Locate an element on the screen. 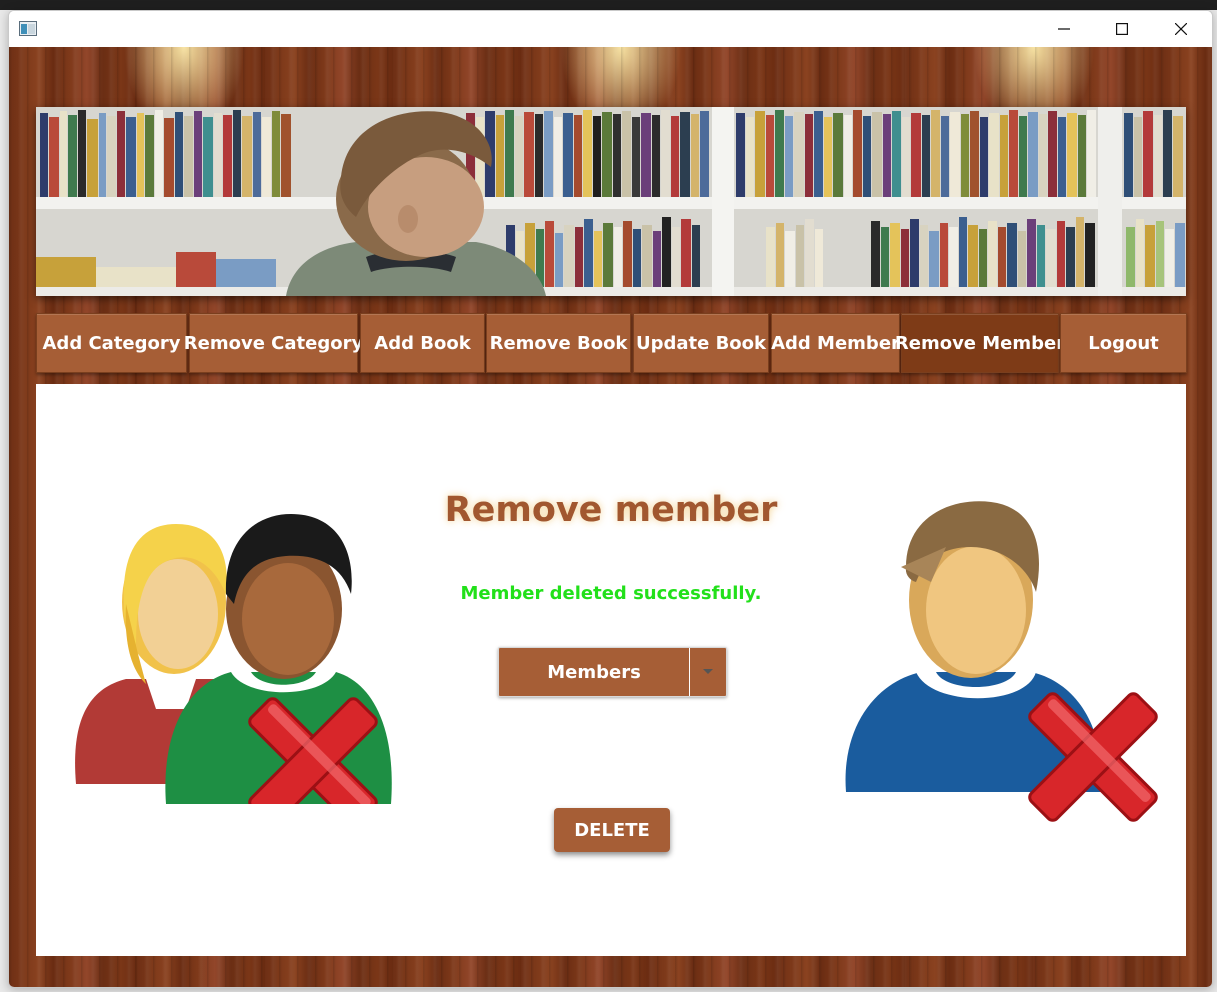 The image size is (1217, 992). members-select: Members is located at coordinates (612, 672).